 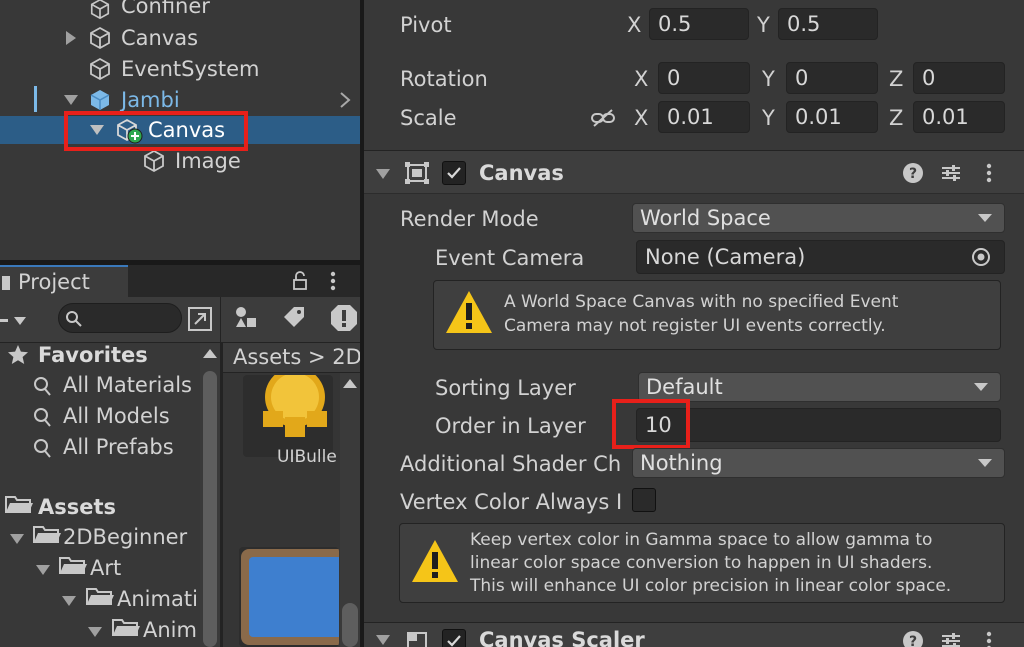 I want to click on order-in-layer-field: 10, so click(x=818, y=425).